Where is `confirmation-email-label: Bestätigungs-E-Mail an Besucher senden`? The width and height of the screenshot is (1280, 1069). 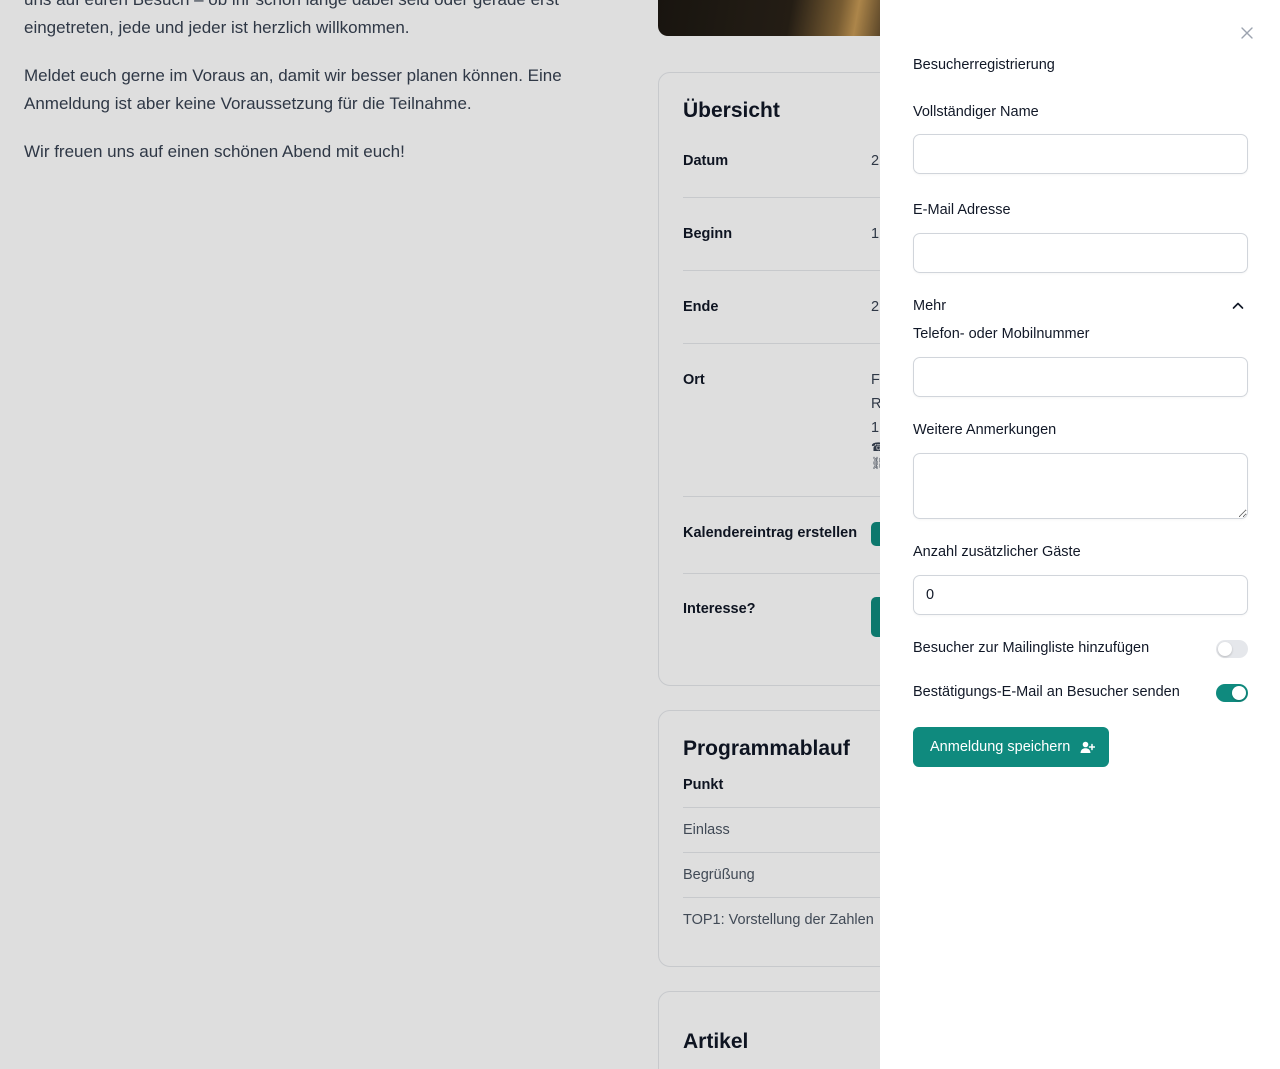 confirmation-email-label: Bestätigungs-E-Mail an Besucher senden is located at coordinates (1046, 692).